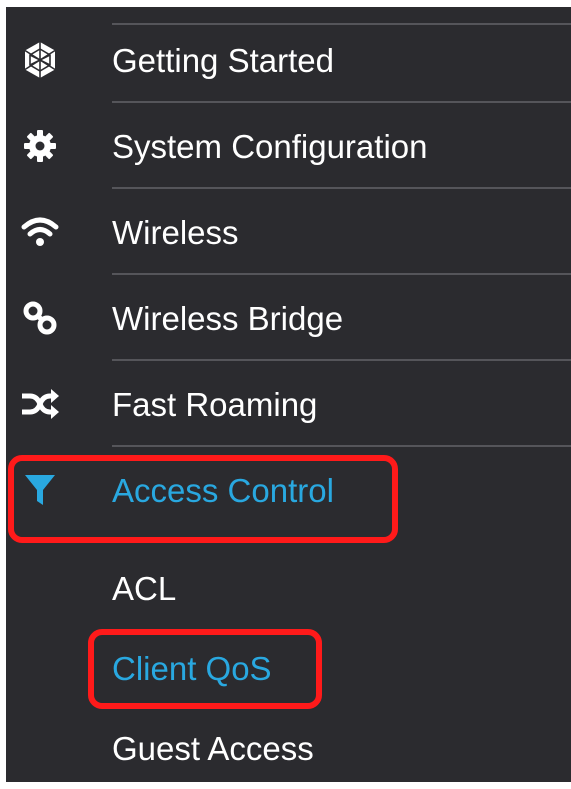 The image size is (571, 789). What do you see at coordinates (40, 490) in the screenshot?
I see `filter-icon` at bounding box center [40, 490].